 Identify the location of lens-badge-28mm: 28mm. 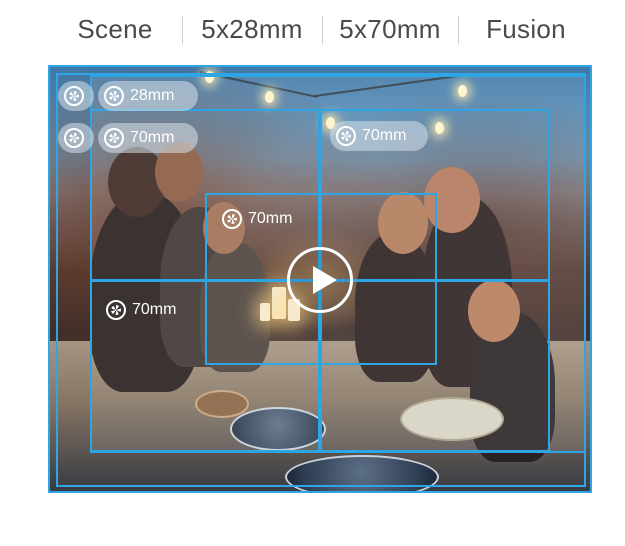
(148, 96).